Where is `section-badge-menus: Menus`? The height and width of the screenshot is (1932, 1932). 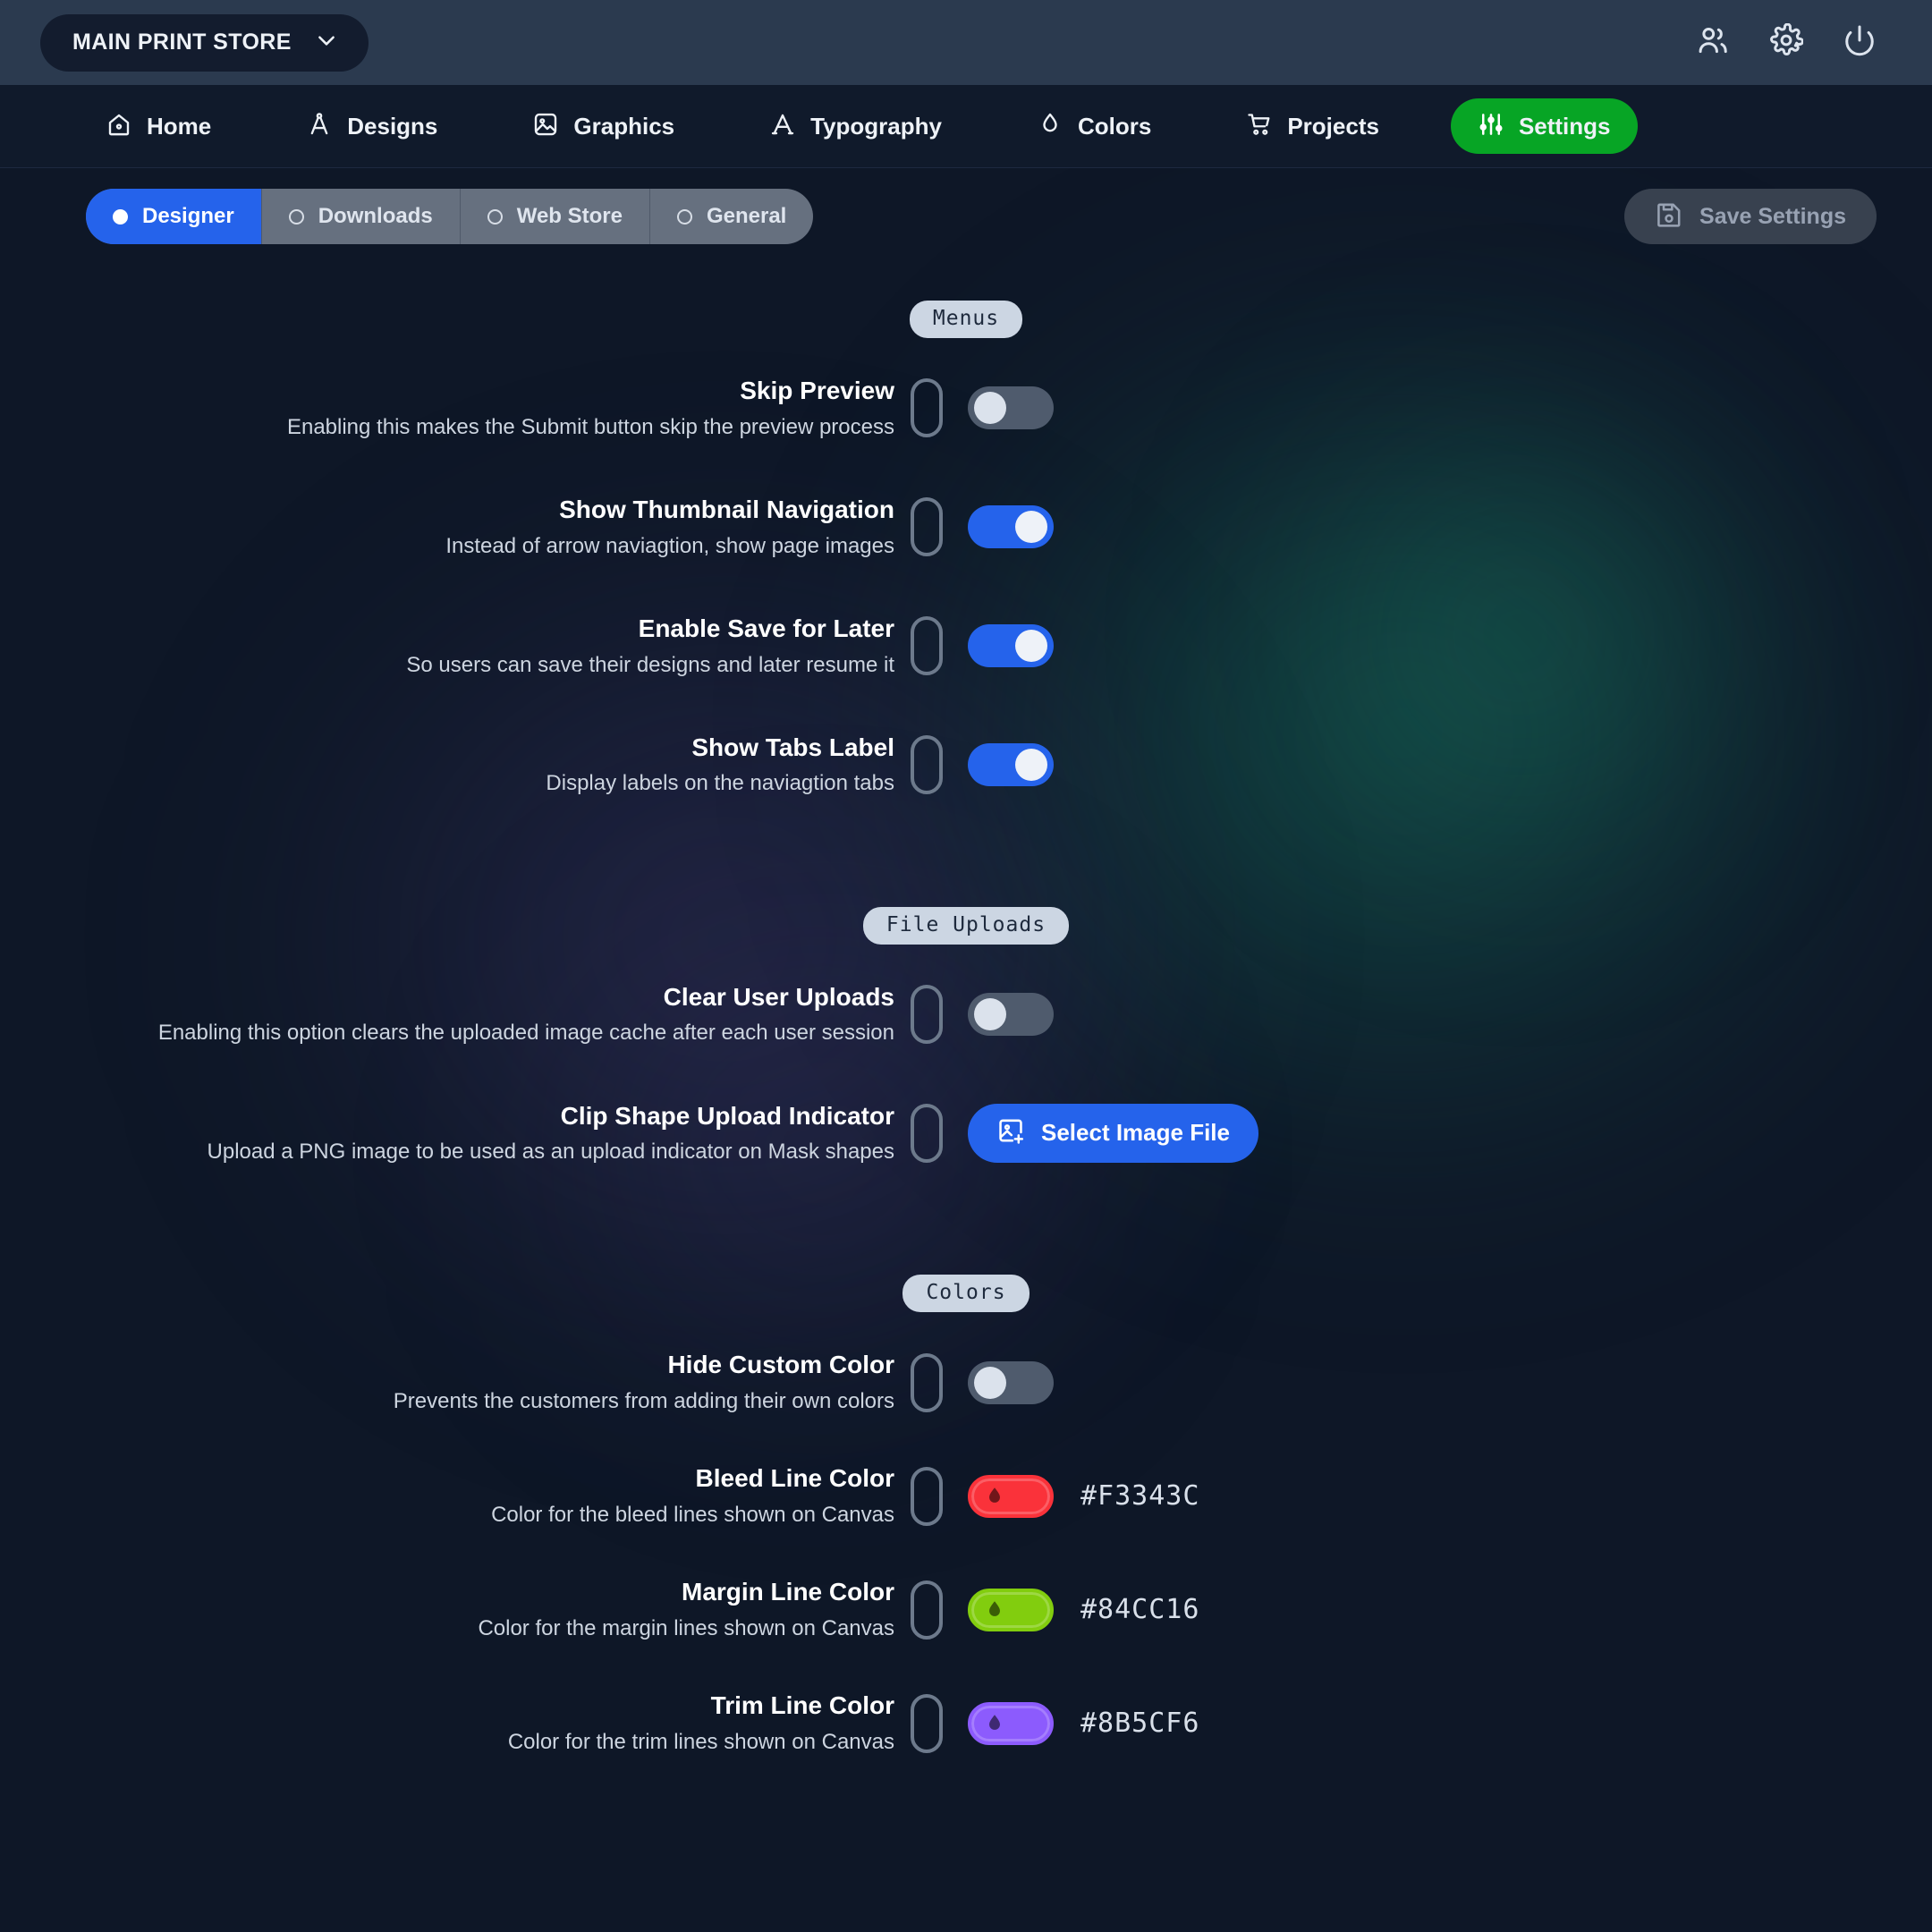 section-badge-menus: Menus is located at coordinates (966, 319).